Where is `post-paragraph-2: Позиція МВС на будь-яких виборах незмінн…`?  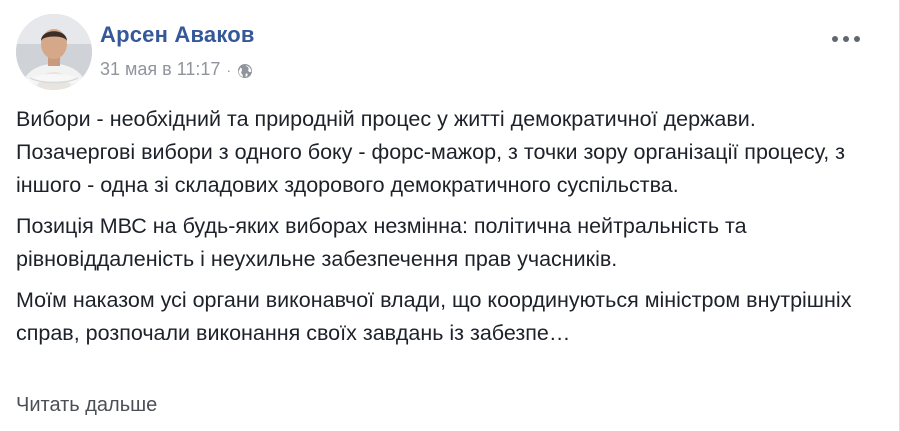 post-paragraph-2: Позиція МВС на будь-яких виборах незмінн… is located at coordinates (381, 242).